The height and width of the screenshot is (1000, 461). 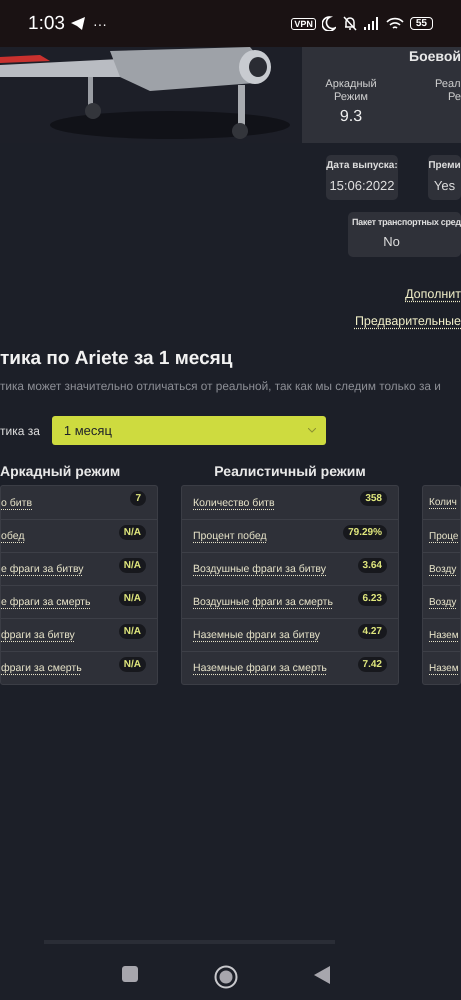 I want to click on stats-note: тика может значительно отличаться от реальной, так как мы следим только за и, so click(x=221, y=386).